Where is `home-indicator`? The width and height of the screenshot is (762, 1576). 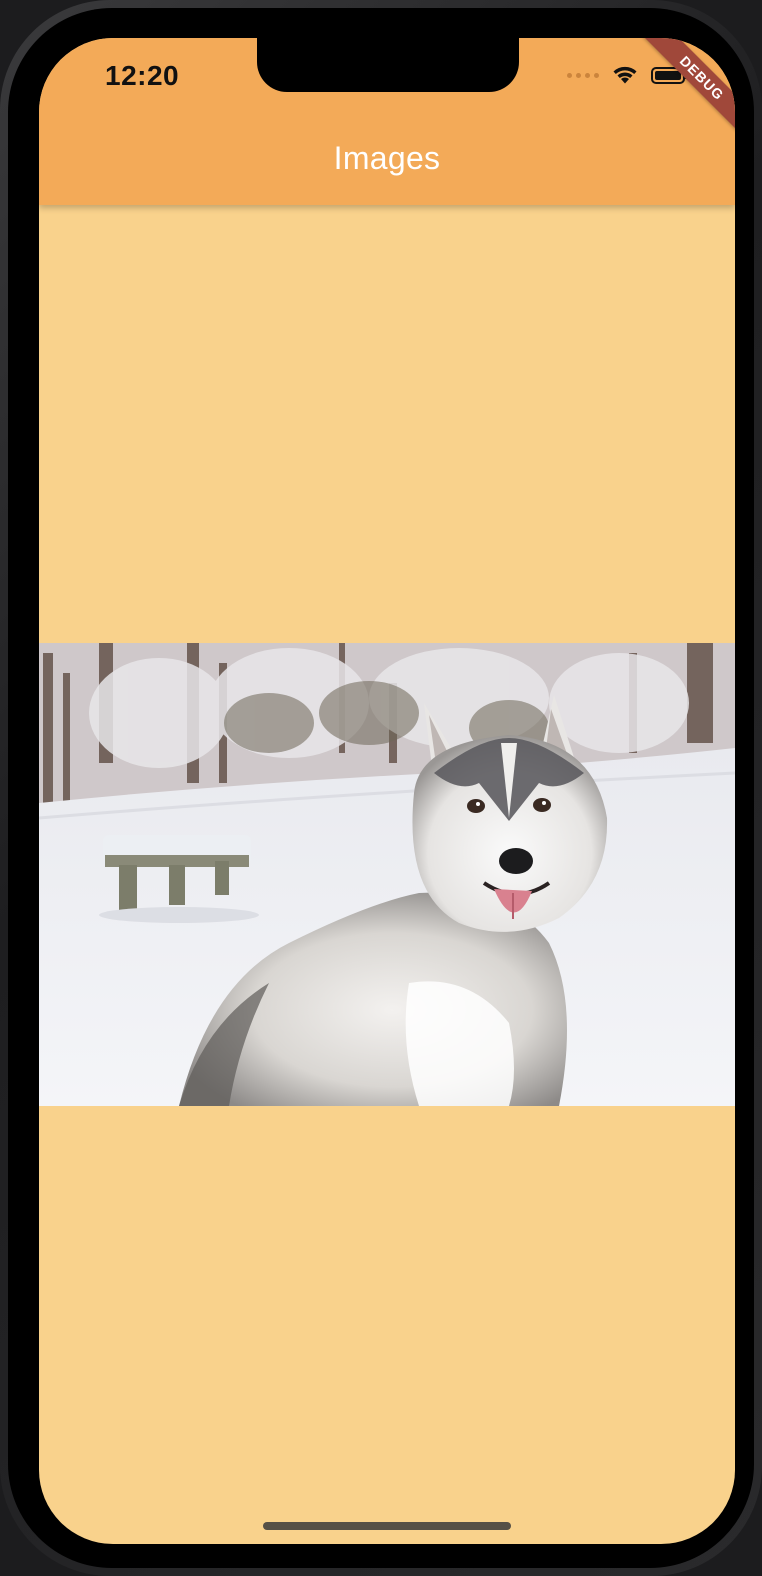
home-indicator is located at coordinates (387, 1526).